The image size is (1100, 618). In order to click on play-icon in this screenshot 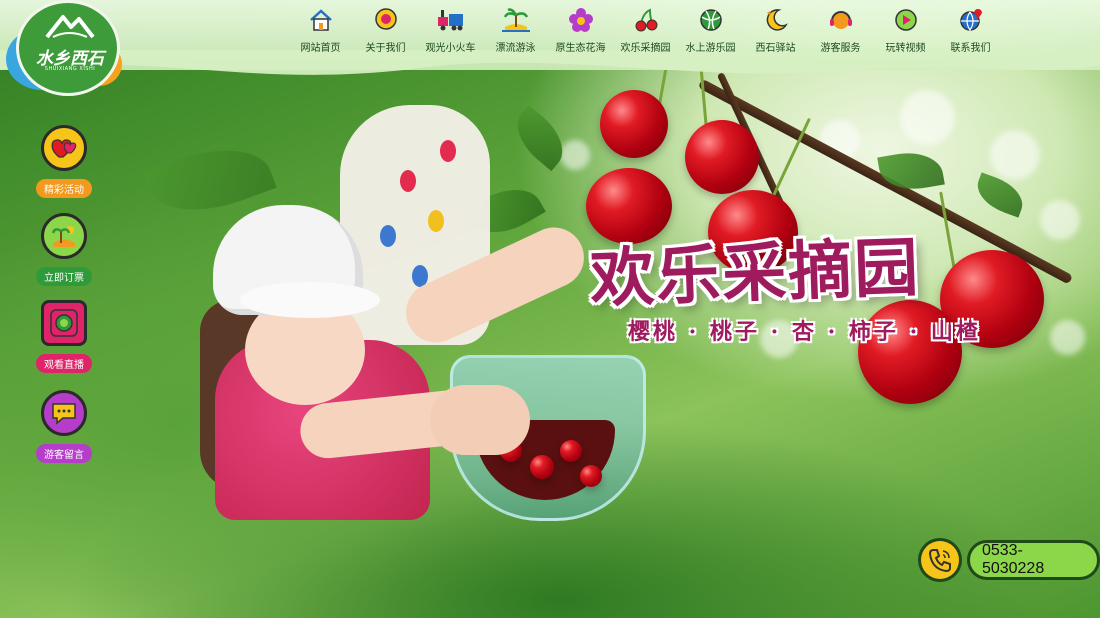, I will do `click(906, 20)`.